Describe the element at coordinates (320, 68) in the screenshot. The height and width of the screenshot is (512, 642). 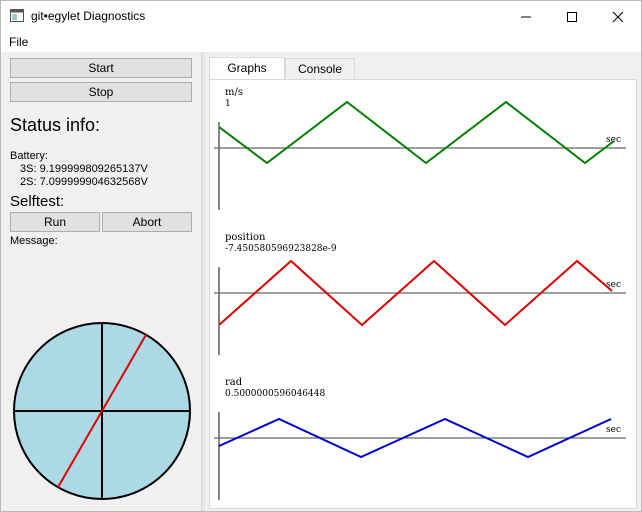
I see `tab-console: Console` at that location.